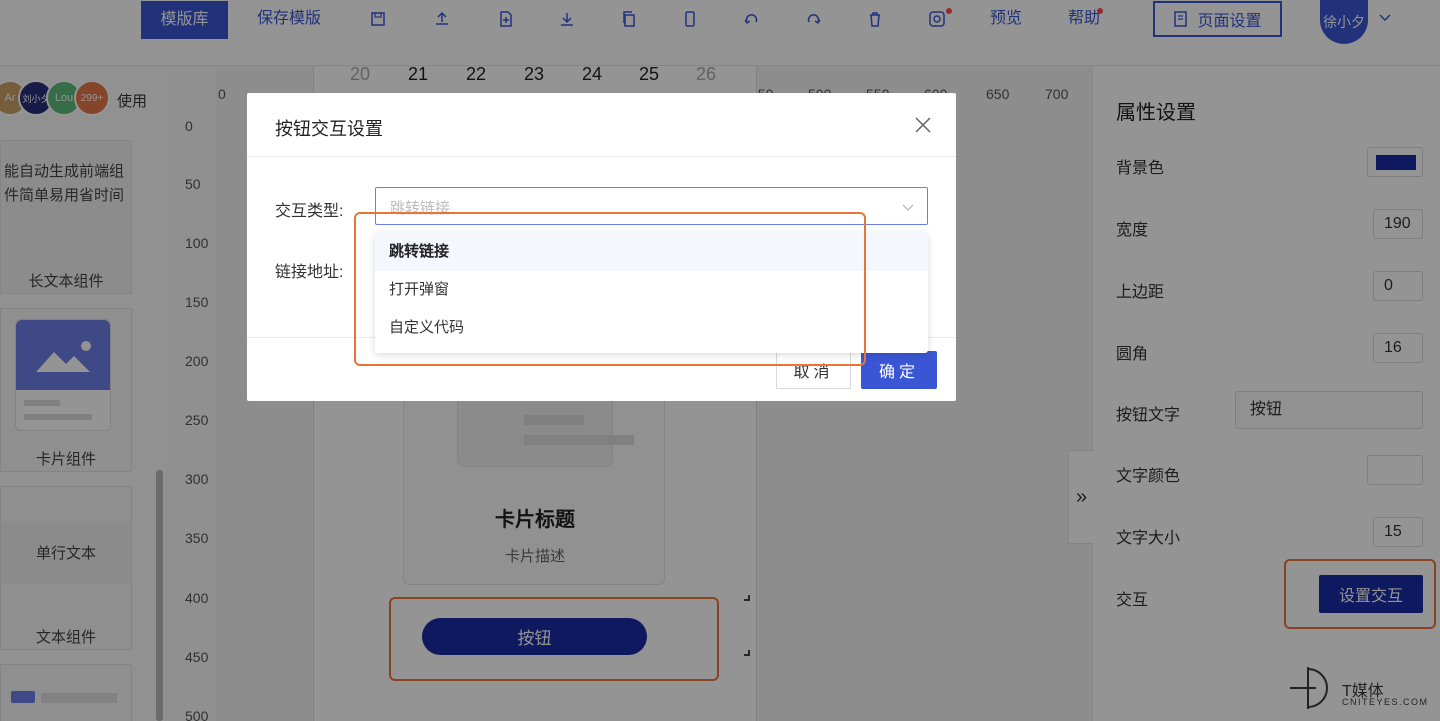  Describe the element at coordinates (329, 129) in the screenshot. I see `modal-title: 按钮交互设置` at that location.